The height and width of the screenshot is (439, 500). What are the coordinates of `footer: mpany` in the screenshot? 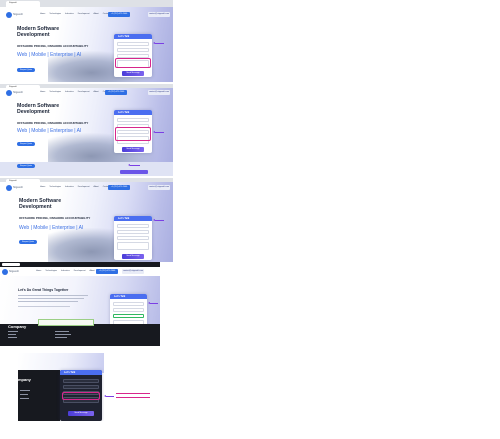 It's located at (39, 395).